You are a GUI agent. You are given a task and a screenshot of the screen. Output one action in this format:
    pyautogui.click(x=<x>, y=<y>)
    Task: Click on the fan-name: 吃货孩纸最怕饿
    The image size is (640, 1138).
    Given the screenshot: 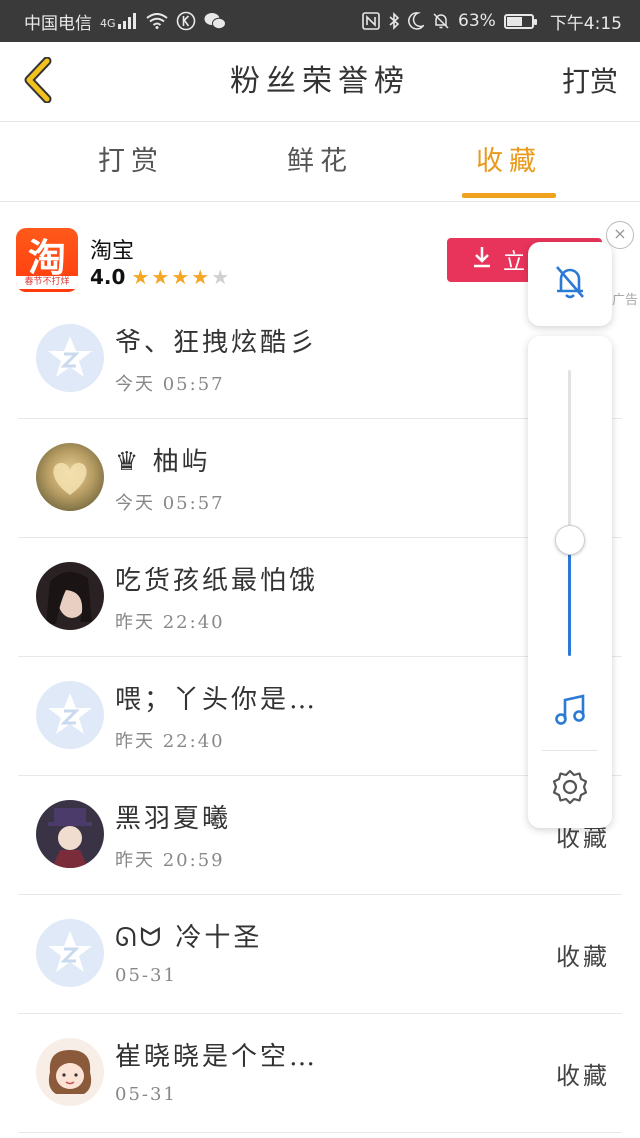 What is the action you would take?
    pyautogui.click(x=217, y=581)
    